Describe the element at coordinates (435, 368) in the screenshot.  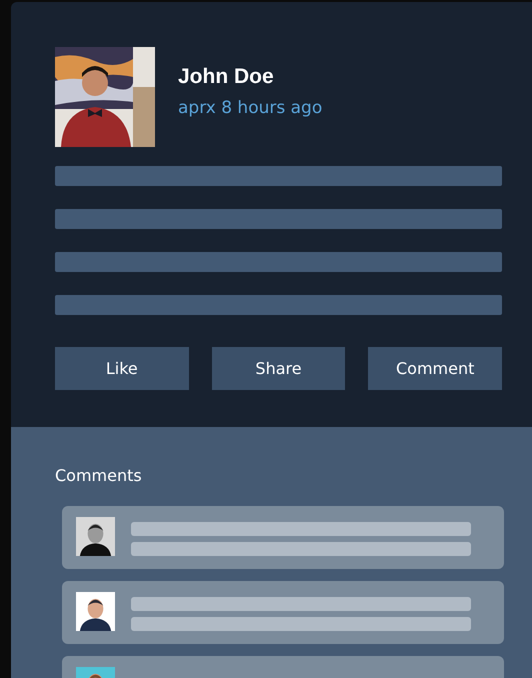
I see `action-button: Comment` at that location.